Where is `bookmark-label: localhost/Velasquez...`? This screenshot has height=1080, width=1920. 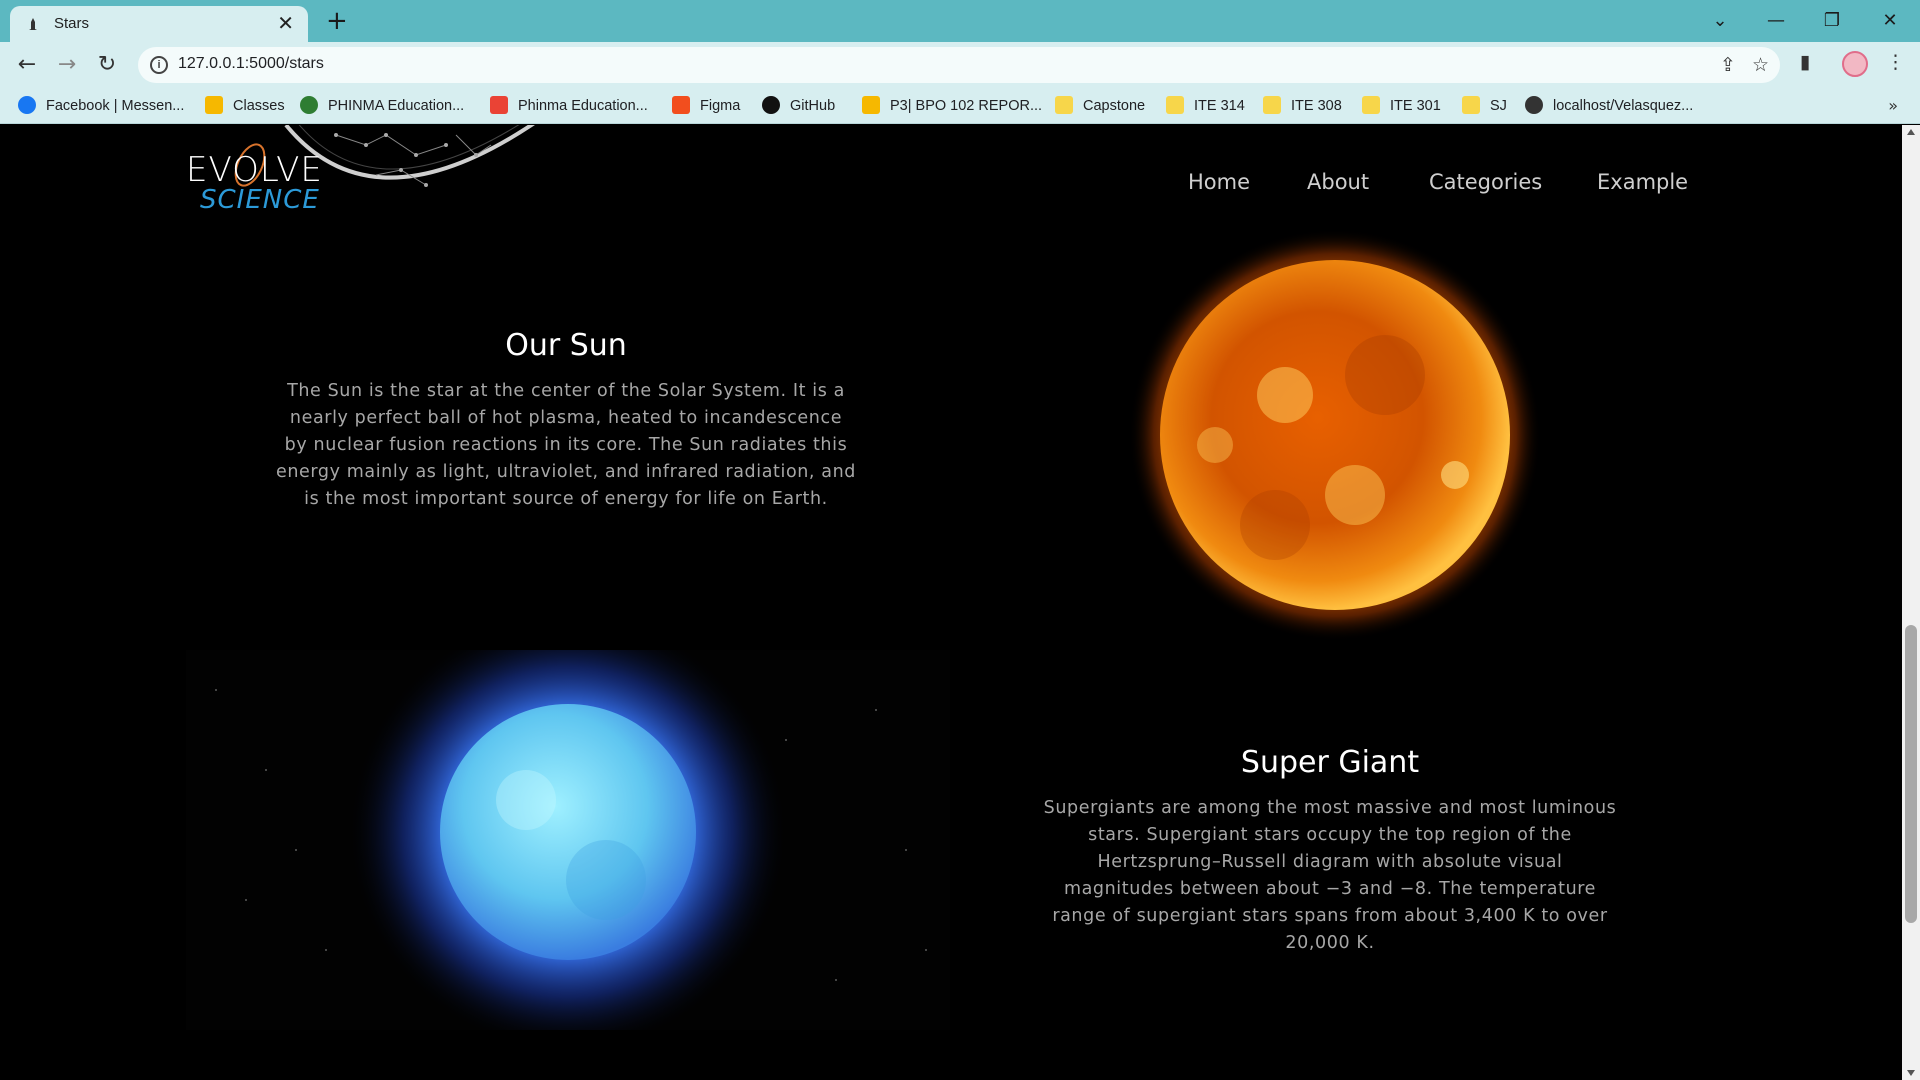 bookmark-label: localhost/Velasquez... is located at coordinates (1623, 106).